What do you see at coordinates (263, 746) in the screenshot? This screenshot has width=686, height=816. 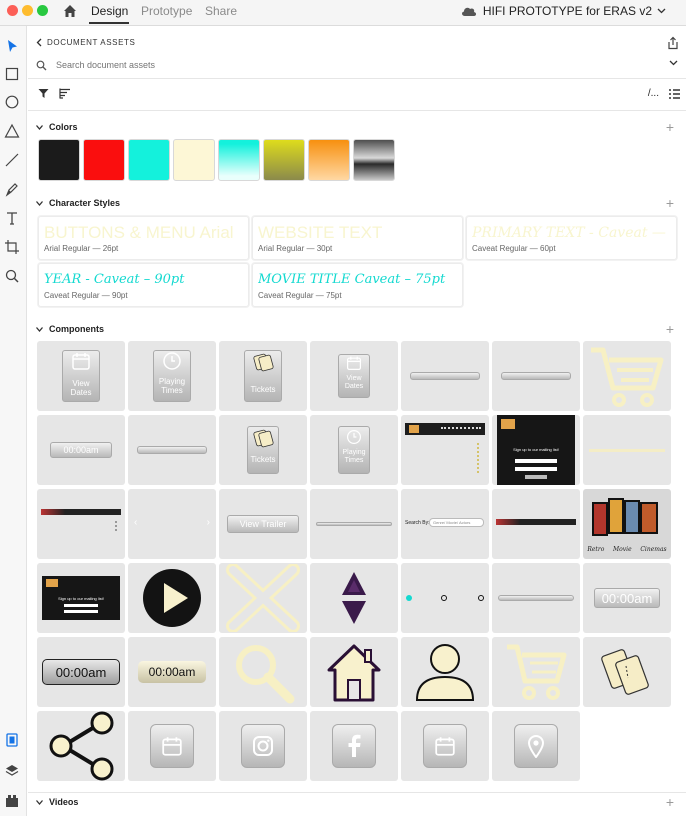 I see `component-instagram-button` at bounding box center [263, 746].